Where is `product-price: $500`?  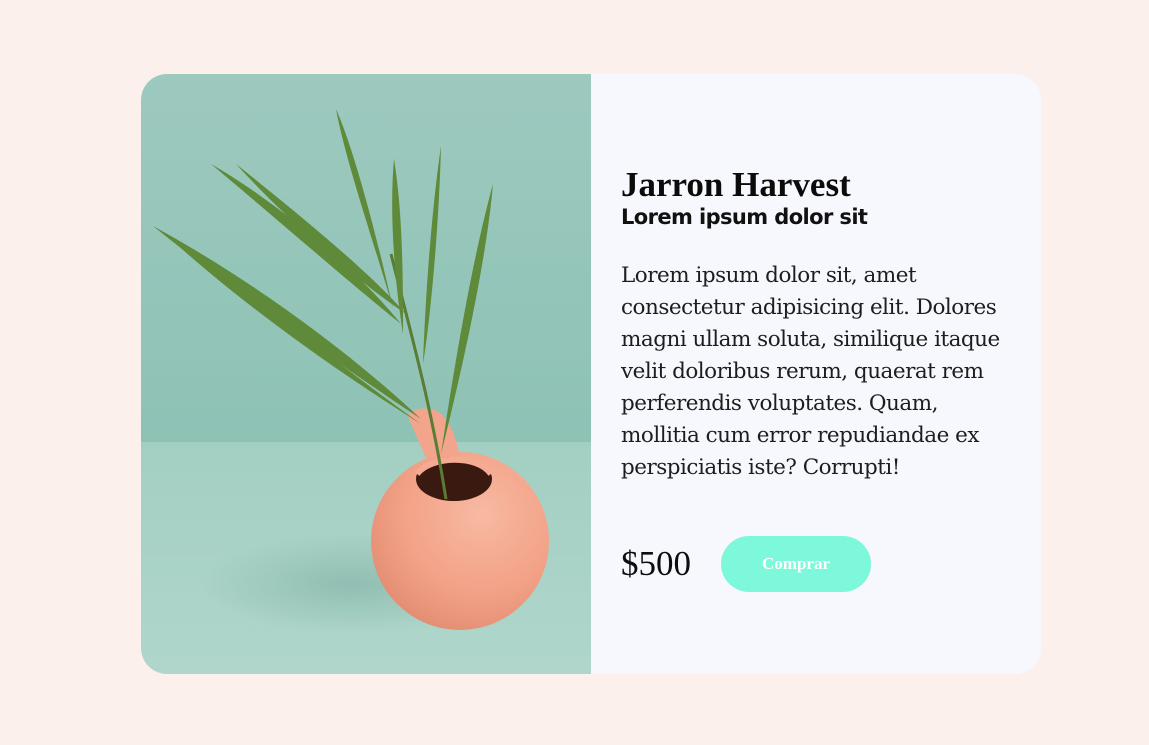 product-price: $500 is located at coordinates (656, 563).